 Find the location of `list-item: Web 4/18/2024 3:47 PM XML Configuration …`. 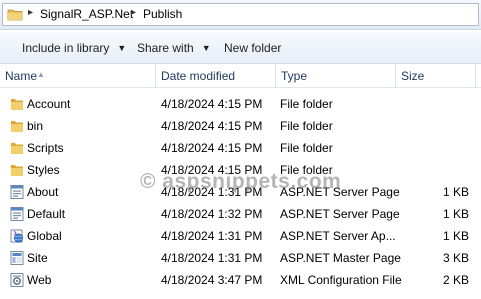

list-item: Web 4/18/2024 3:47 PM XML Configuration … is located at coordinates (240, 280).